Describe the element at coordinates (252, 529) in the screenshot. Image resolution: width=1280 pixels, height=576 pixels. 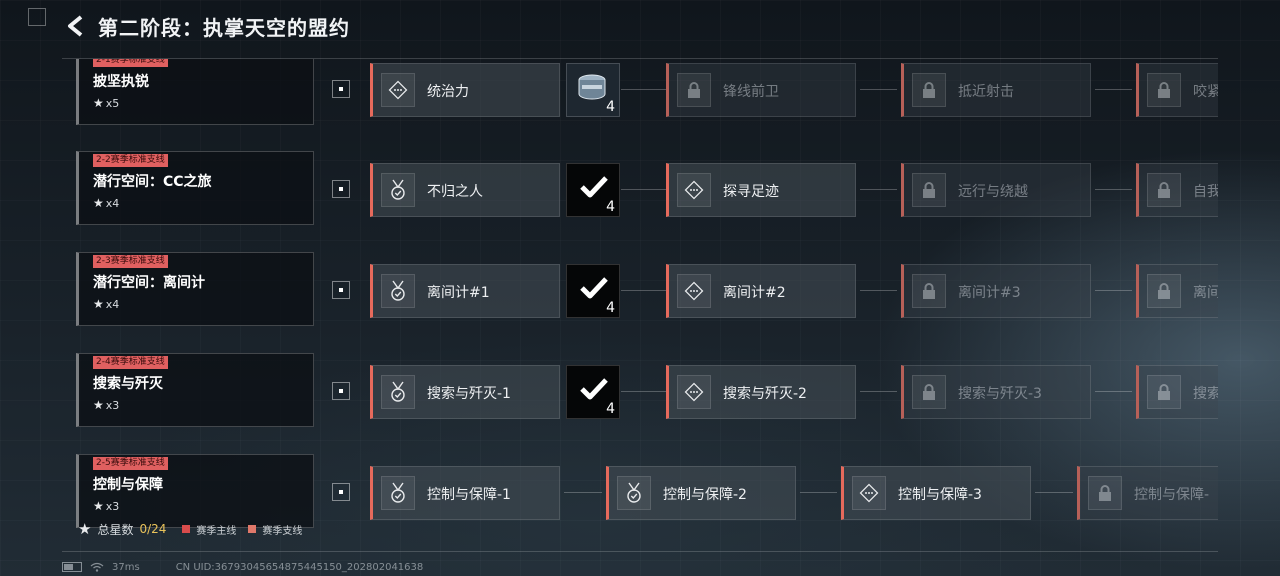
I see `legend-side-swatch` at that location.